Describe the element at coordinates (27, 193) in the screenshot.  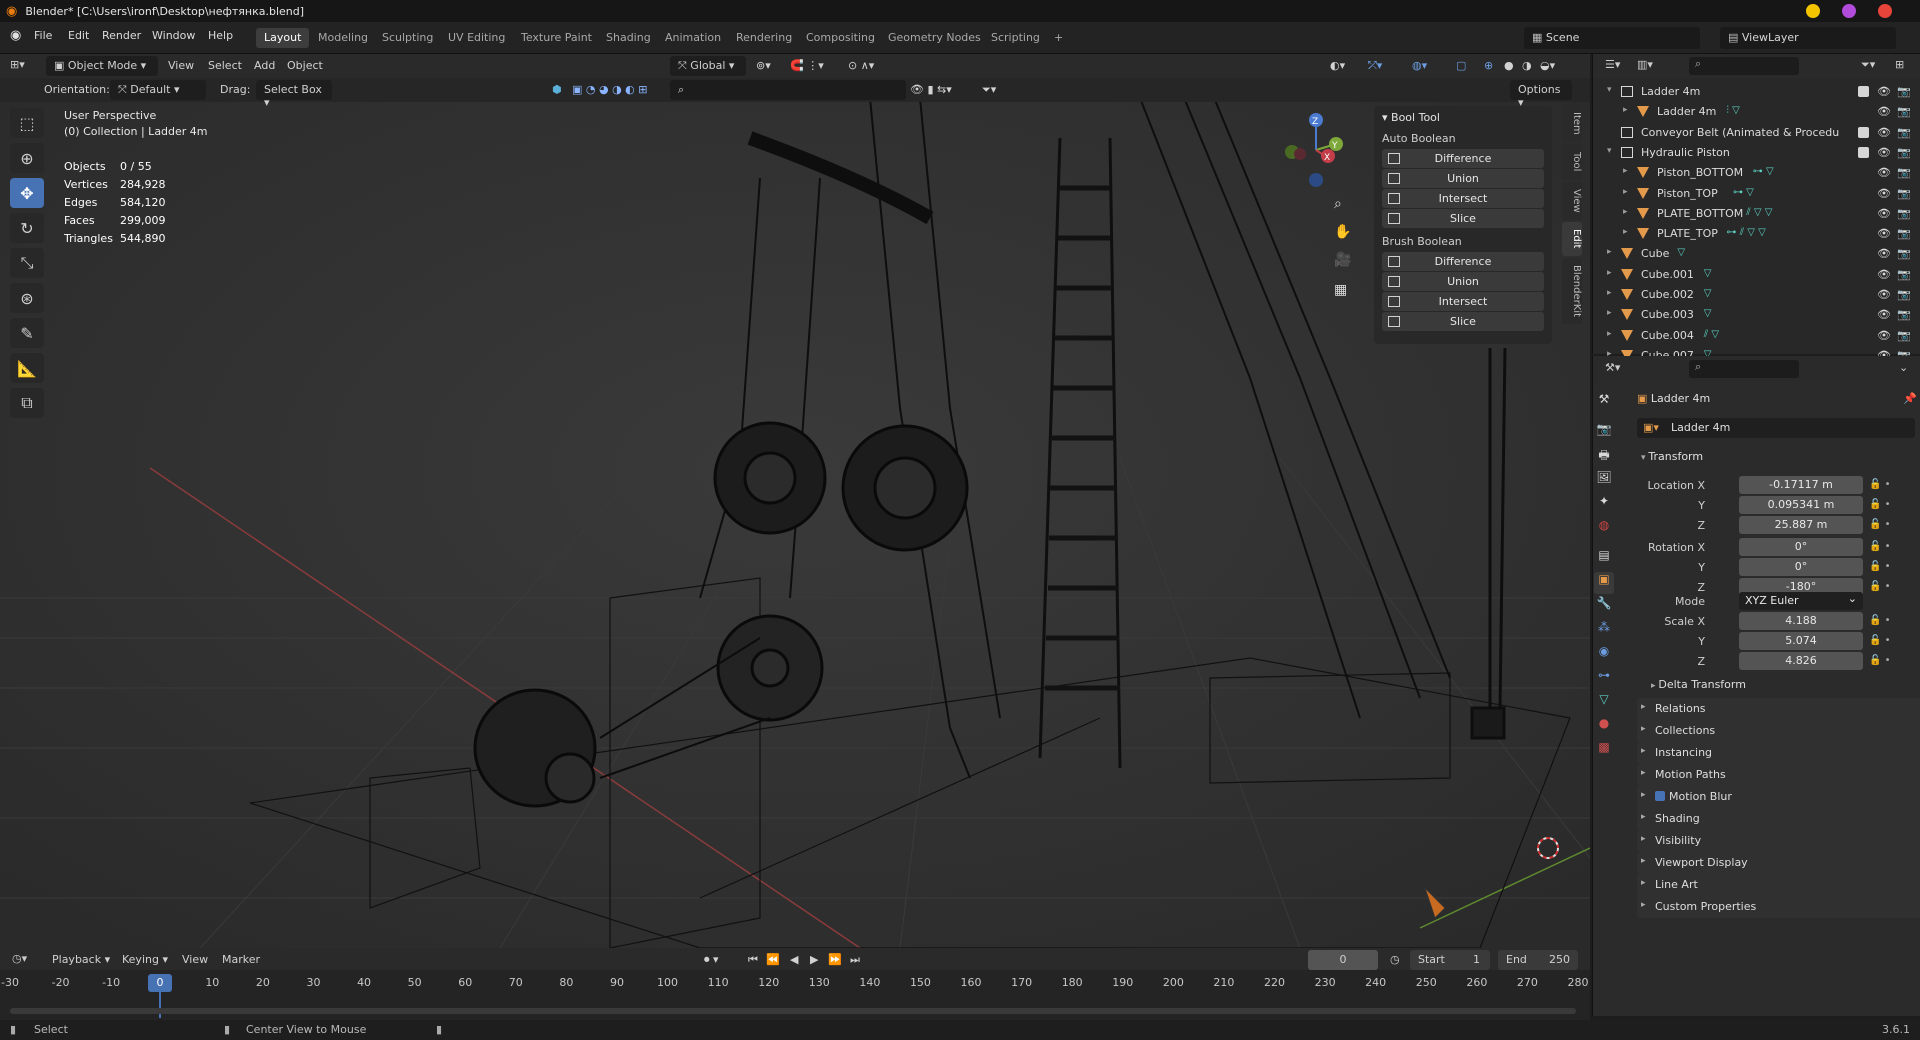
I see `move-tool: ✥` at that location.